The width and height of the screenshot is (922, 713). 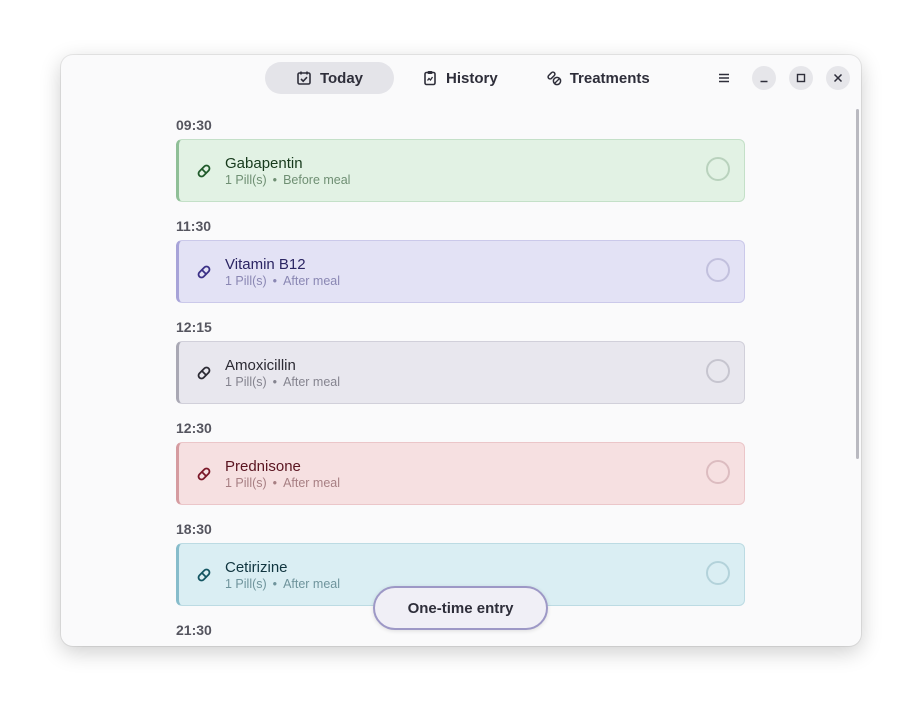 What do you see at coordinates (472, 78) in the screenshot?
I see `tab-history-label: History` at bounding box center [472, 78].